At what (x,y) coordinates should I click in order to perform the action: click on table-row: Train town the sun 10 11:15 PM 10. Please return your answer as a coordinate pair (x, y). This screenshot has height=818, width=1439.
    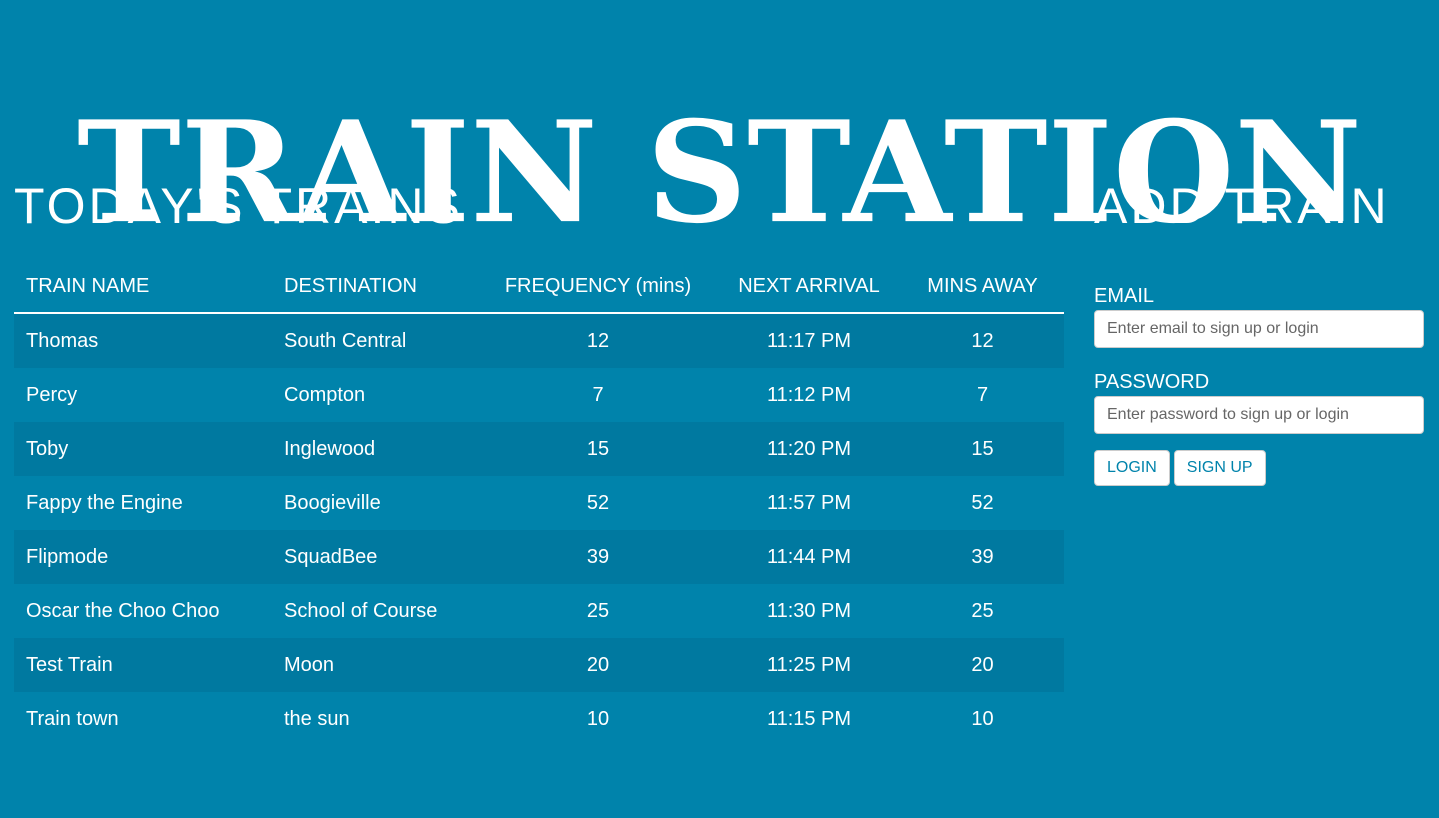
    Looking at the image, I should click on (539, 719).